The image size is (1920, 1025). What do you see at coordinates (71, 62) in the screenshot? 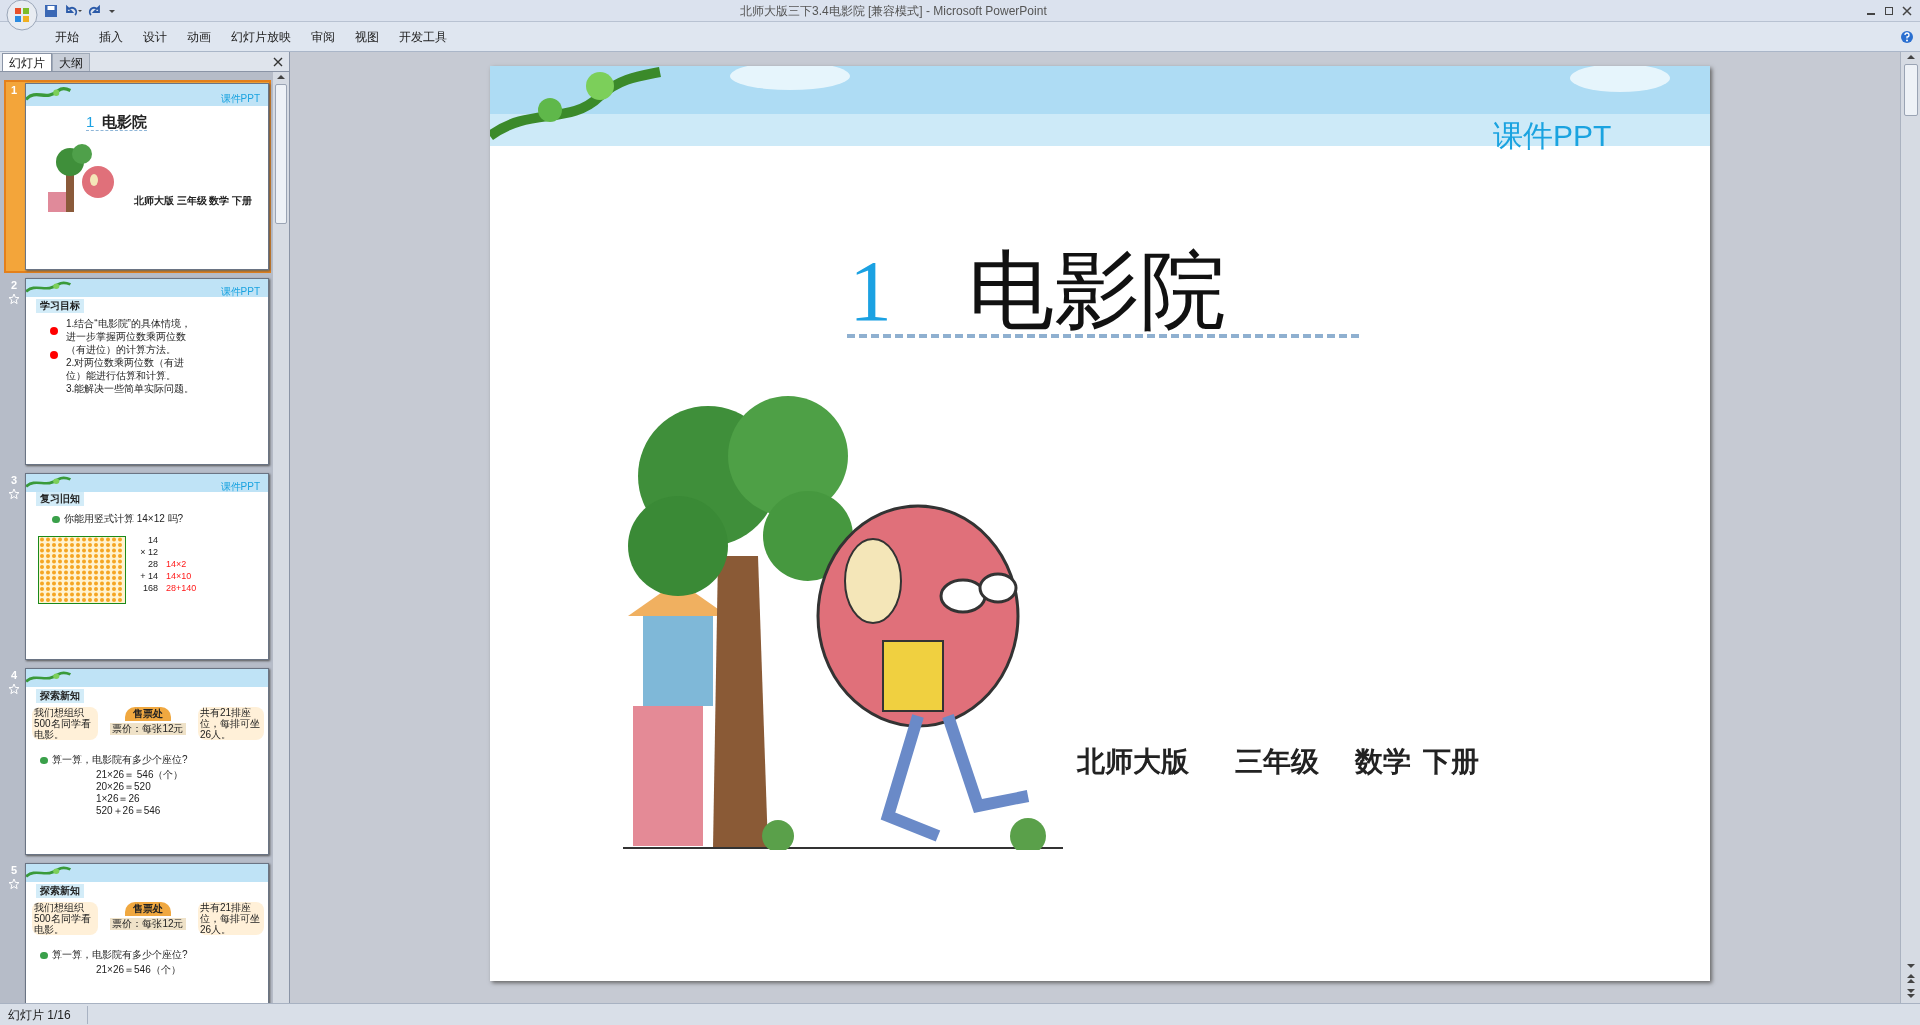
I see `panel-tab: 大纲` at bounding box center [71, 62].